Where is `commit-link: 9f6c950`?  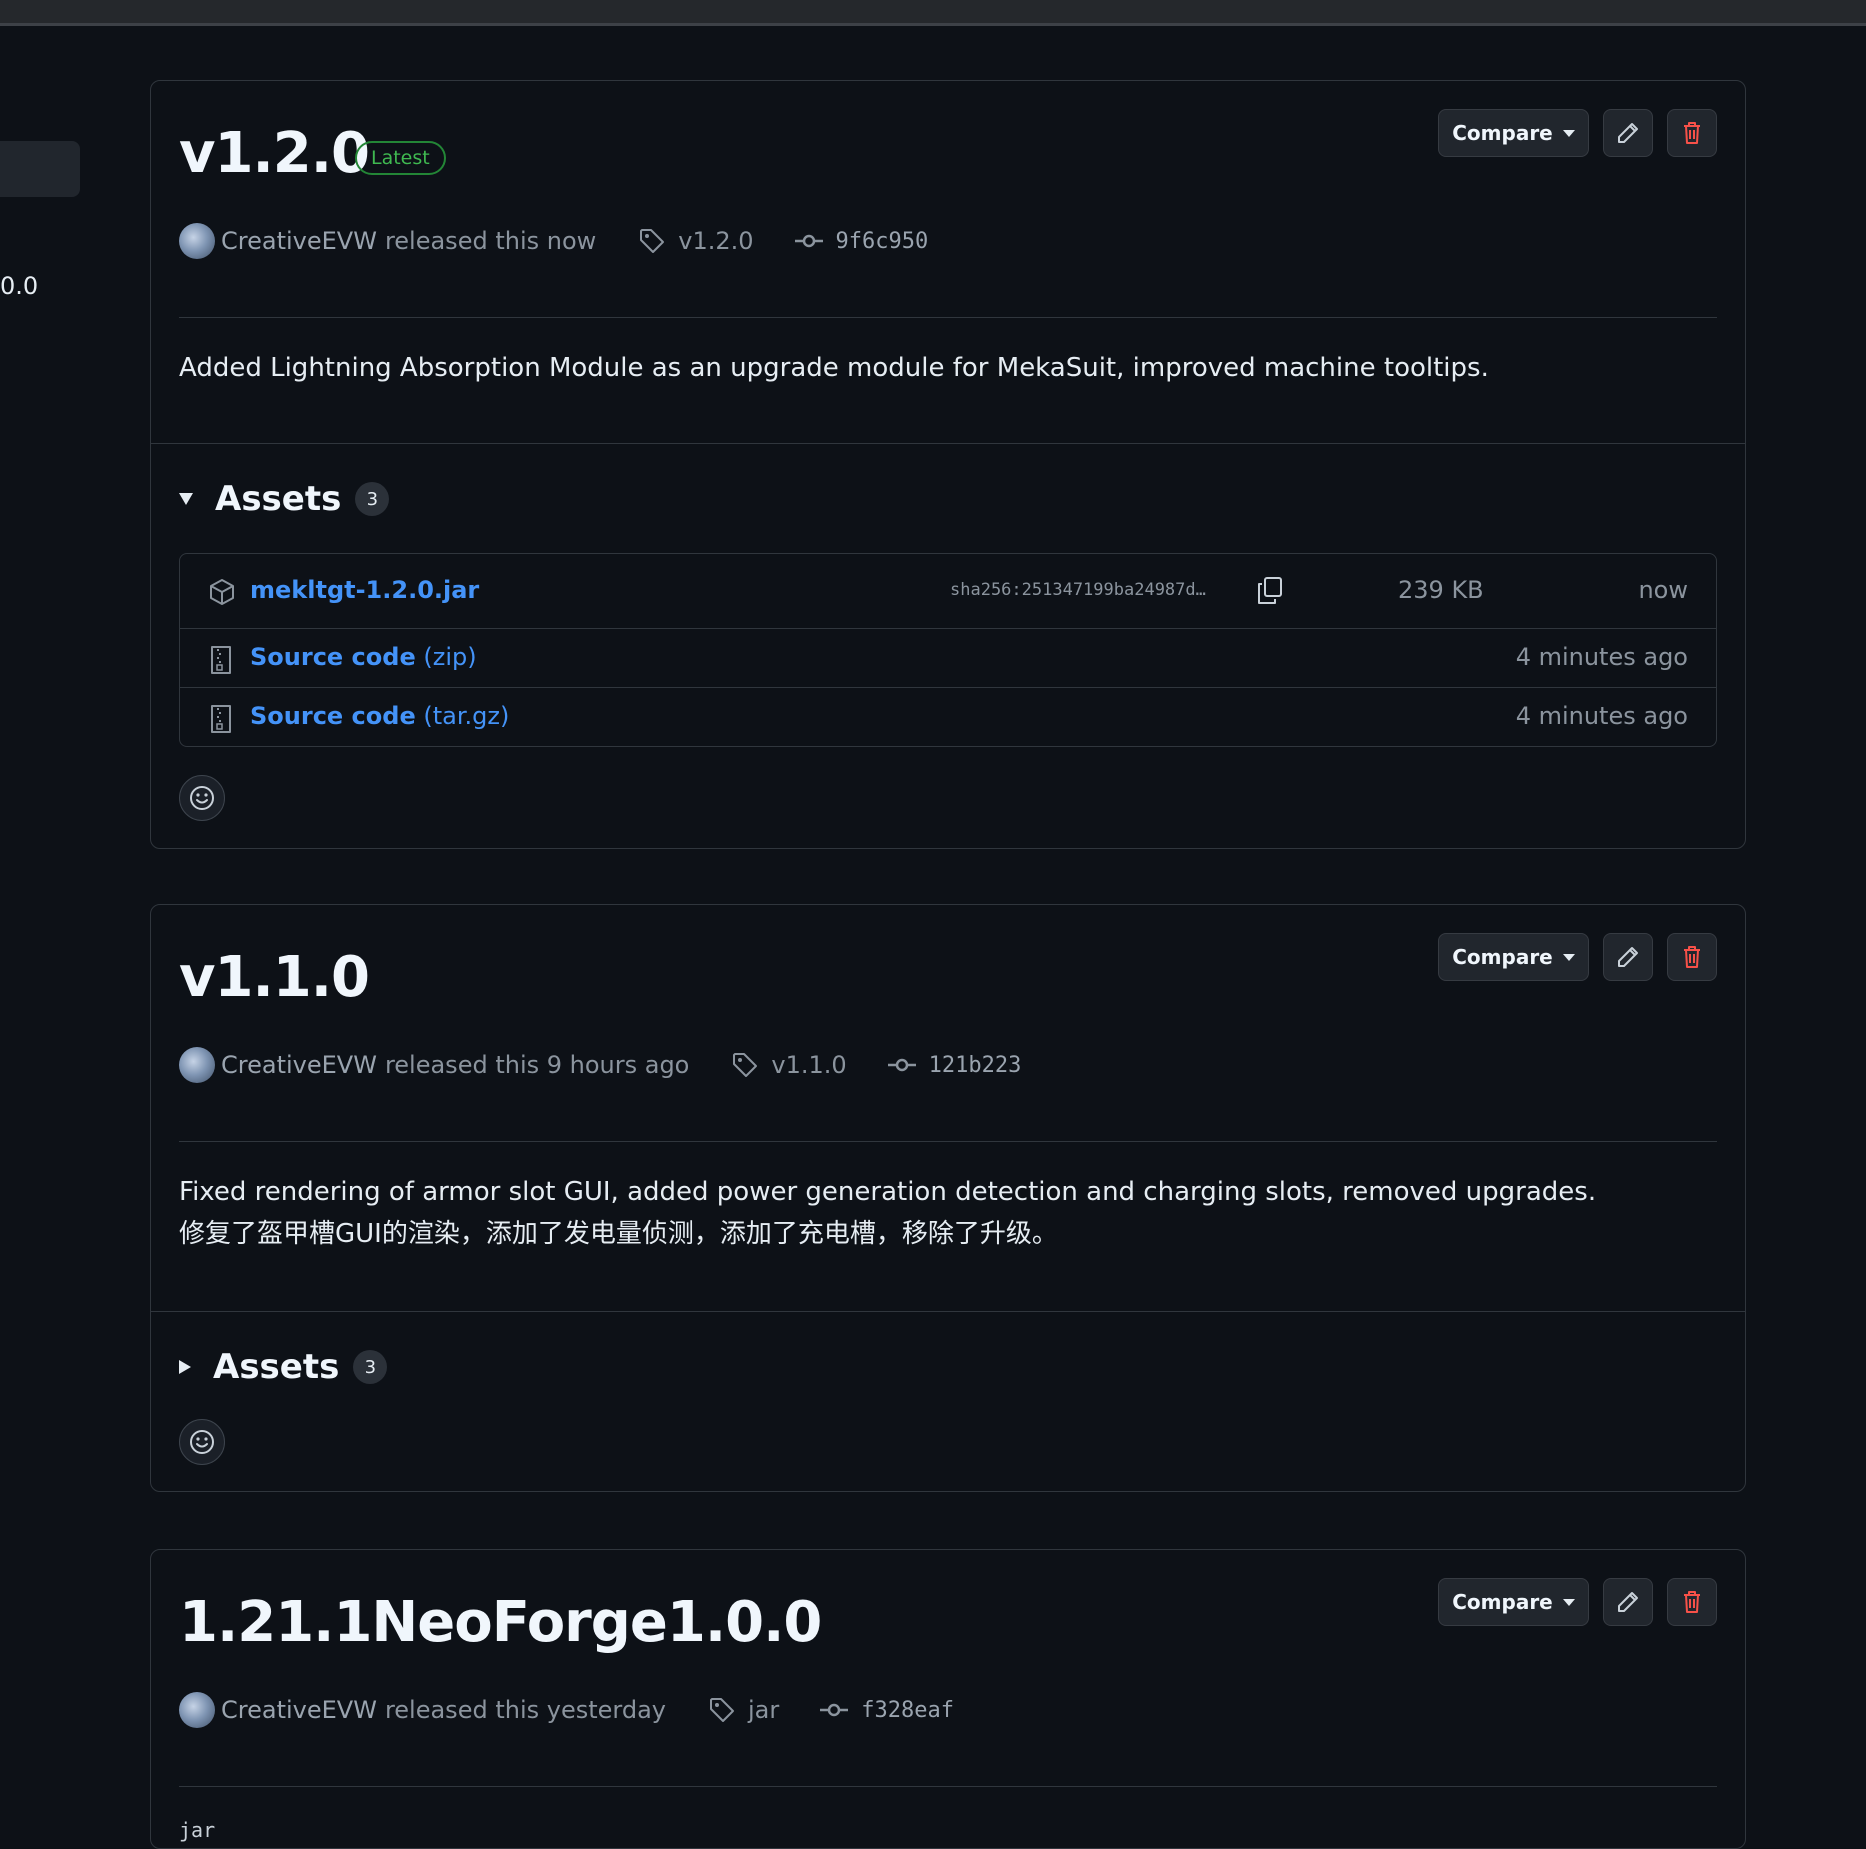 commit-link: 9f6c950 is located at coordinates (861, 241).